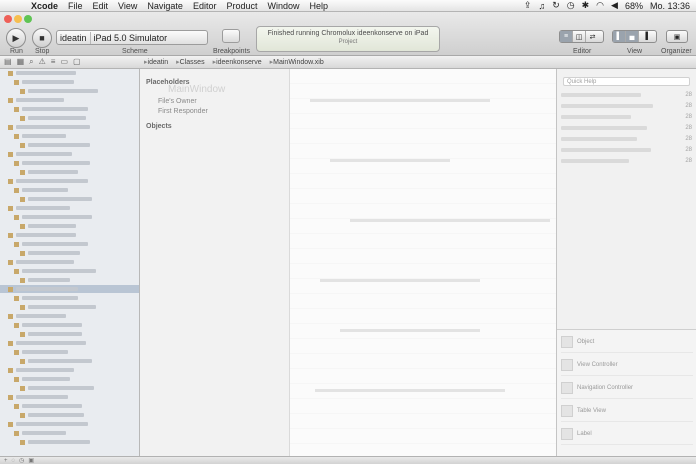 The image size is (696, 464). Describe the element at coordinates (614, 5) in the screenshot. I see `volume-icon: ◀` at that location.